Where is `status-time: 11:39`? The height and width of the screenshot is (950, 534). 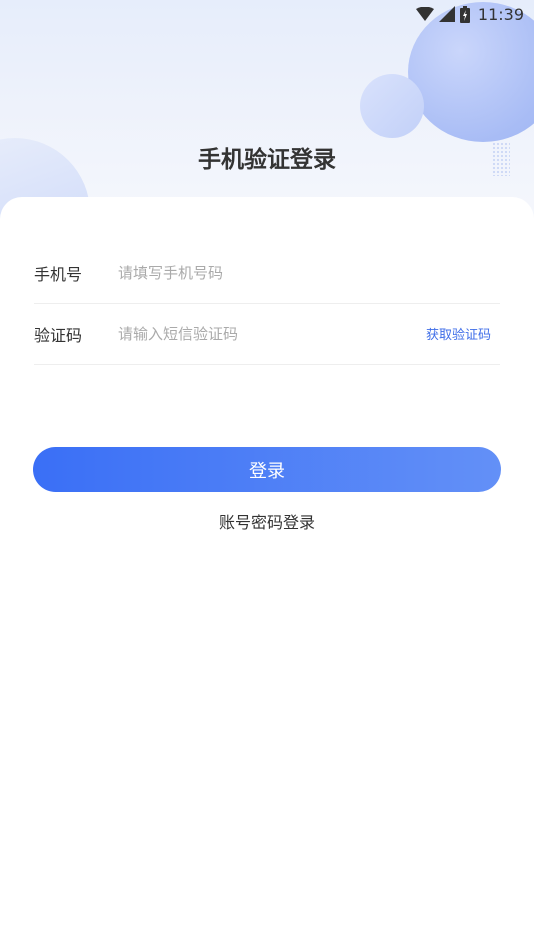 status-time: 11:39 is located at coordinates (500, 14).